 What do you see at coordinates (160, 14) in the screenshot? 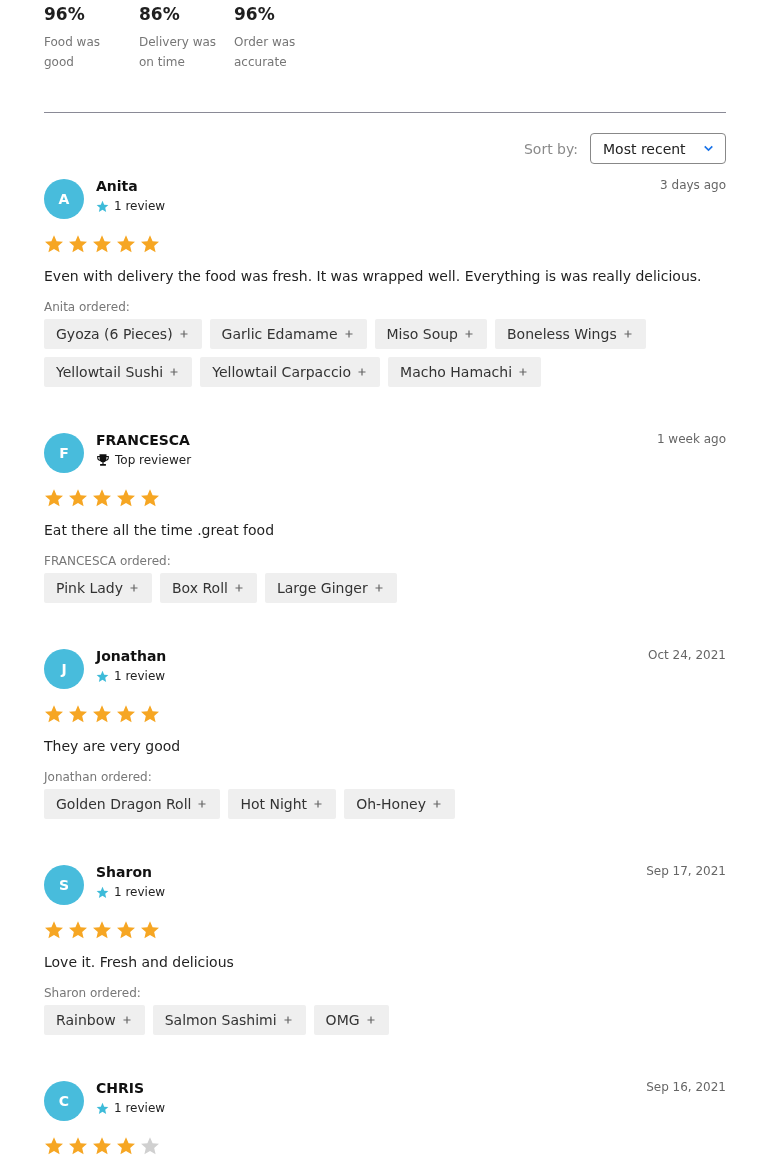
I see `percent-value: 86%` at bounding box center [160, 14].